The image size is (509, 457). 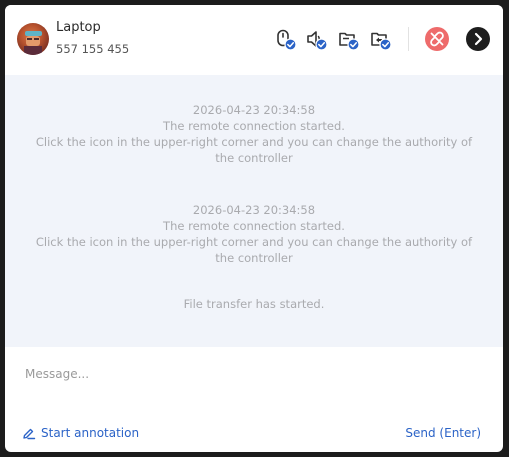 I want to click on start-annotation-button: Start annotation, so click(x=80, y=433).